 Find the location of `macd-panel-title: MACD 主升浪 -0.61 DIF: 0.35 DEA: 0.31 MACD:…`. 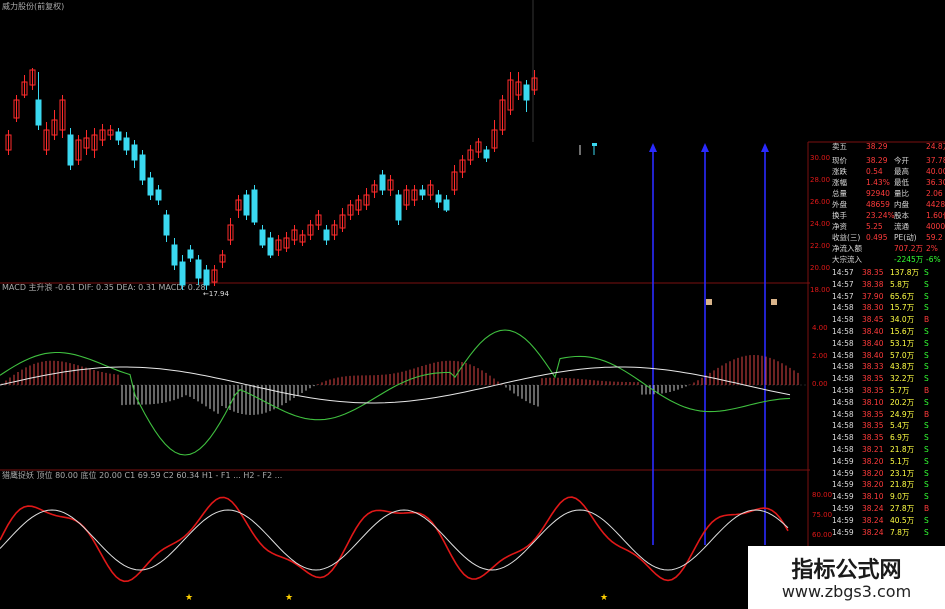

macd-panel-title: MACD 主升浪 -0.61 DIF: 0.35 DEA: 0.31 MACD:… is located at coordinates (104, 287).